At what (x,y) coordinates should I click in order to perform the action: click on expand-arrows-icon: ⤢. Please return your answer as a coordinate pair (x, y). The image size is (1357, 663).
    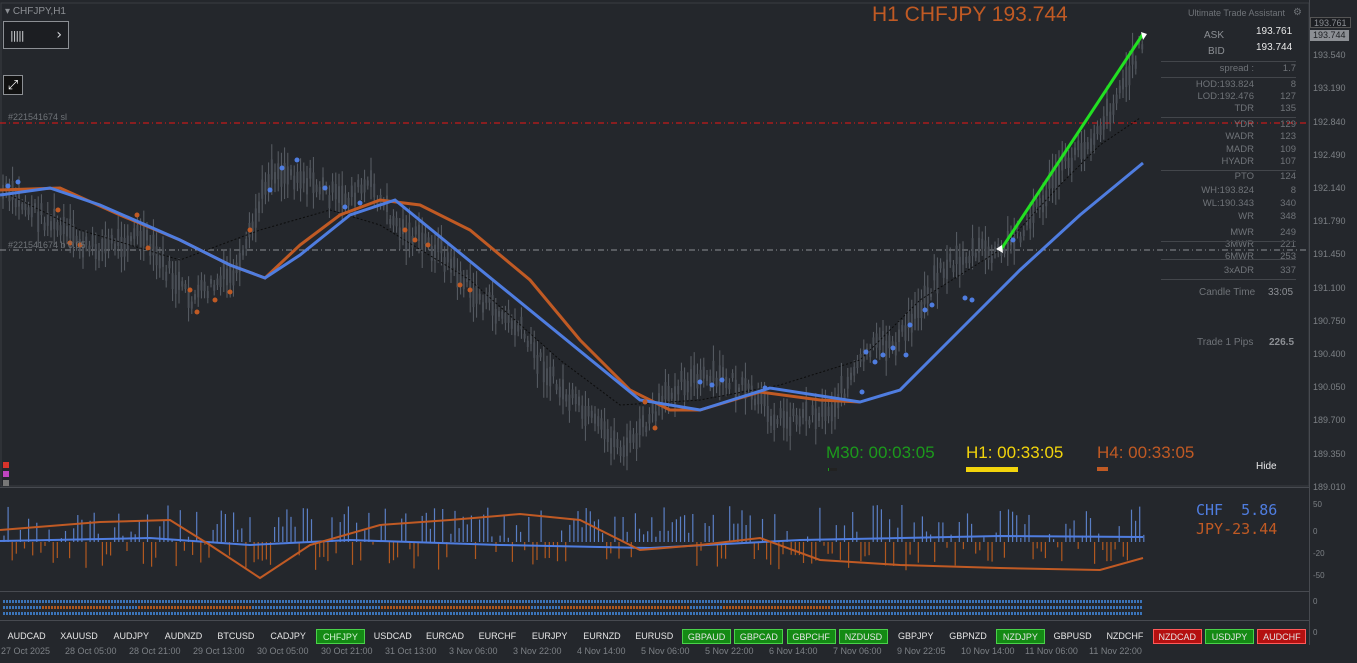
    Looking at the image, I should click on (13, 85).